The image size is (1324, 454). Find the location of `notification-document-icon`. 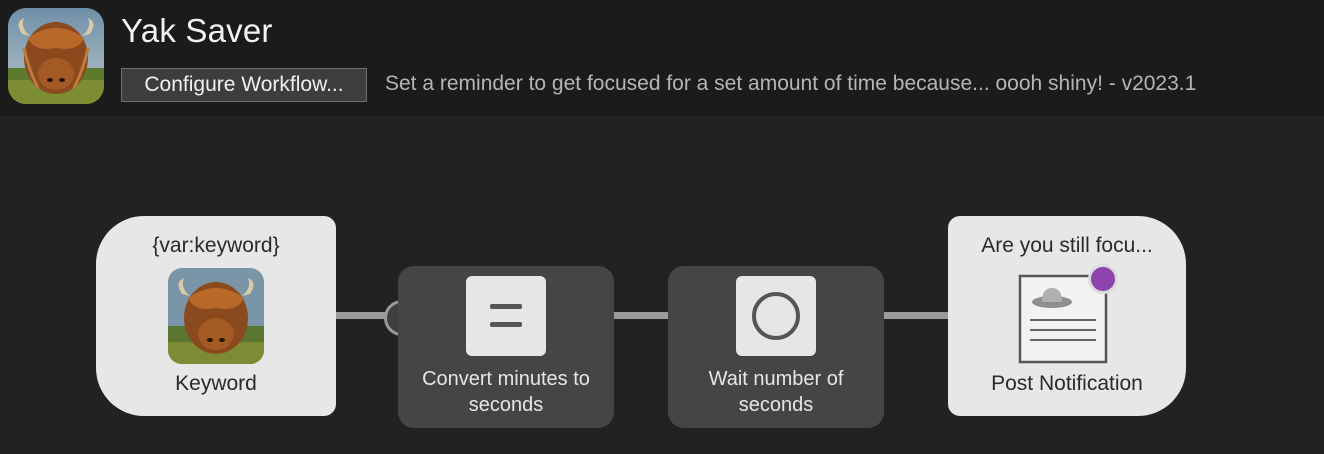

notification-document-icon is located at coordinates (1068, 314).